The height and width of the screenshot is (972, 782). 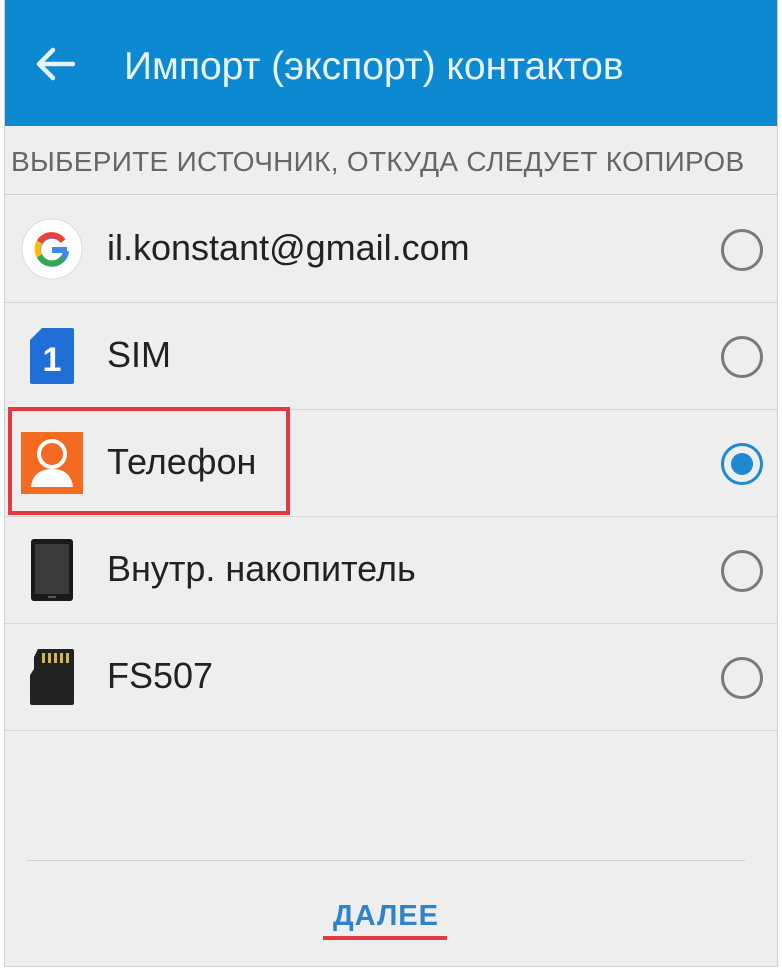 What do you see at coordinates (386, 916) in the screenshot?
I see `next-button: ДАЛЕЕ` at bounding box center [386, 916].